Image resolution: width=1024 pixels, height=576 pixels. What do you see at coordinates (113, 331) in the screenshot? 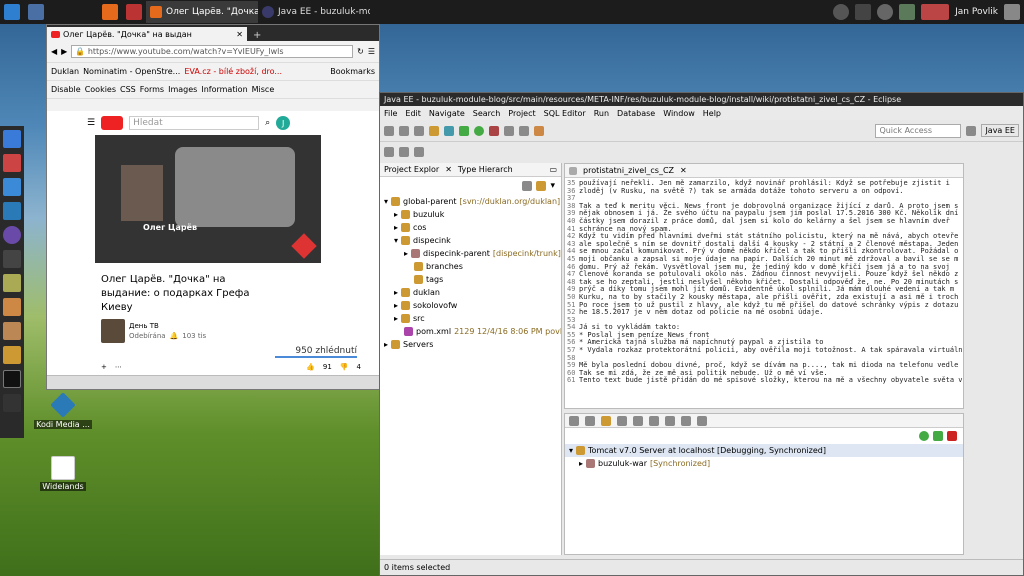
I see `channel-avatar` at bounding box center [113, 331].